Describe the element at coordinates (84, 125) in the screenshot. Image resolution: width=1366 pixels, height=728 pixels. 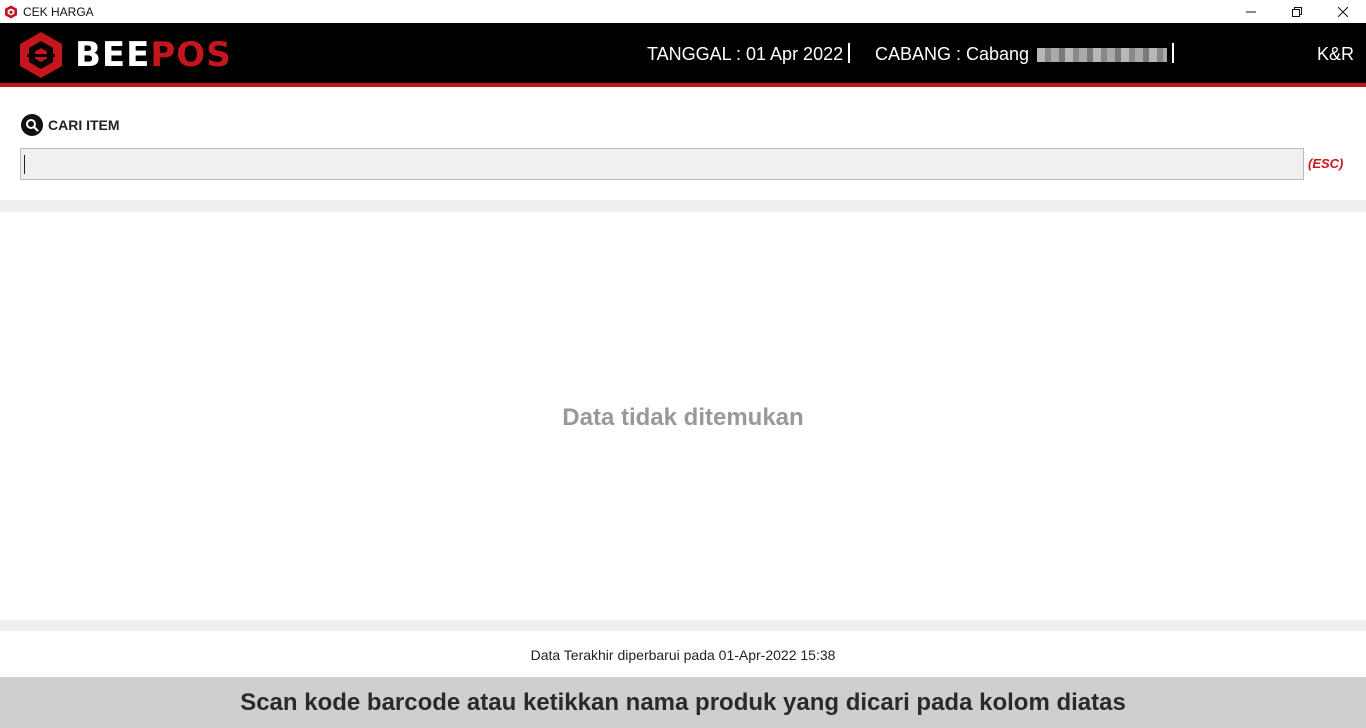
I see `search-label-text: CARI ITEM` at that location.